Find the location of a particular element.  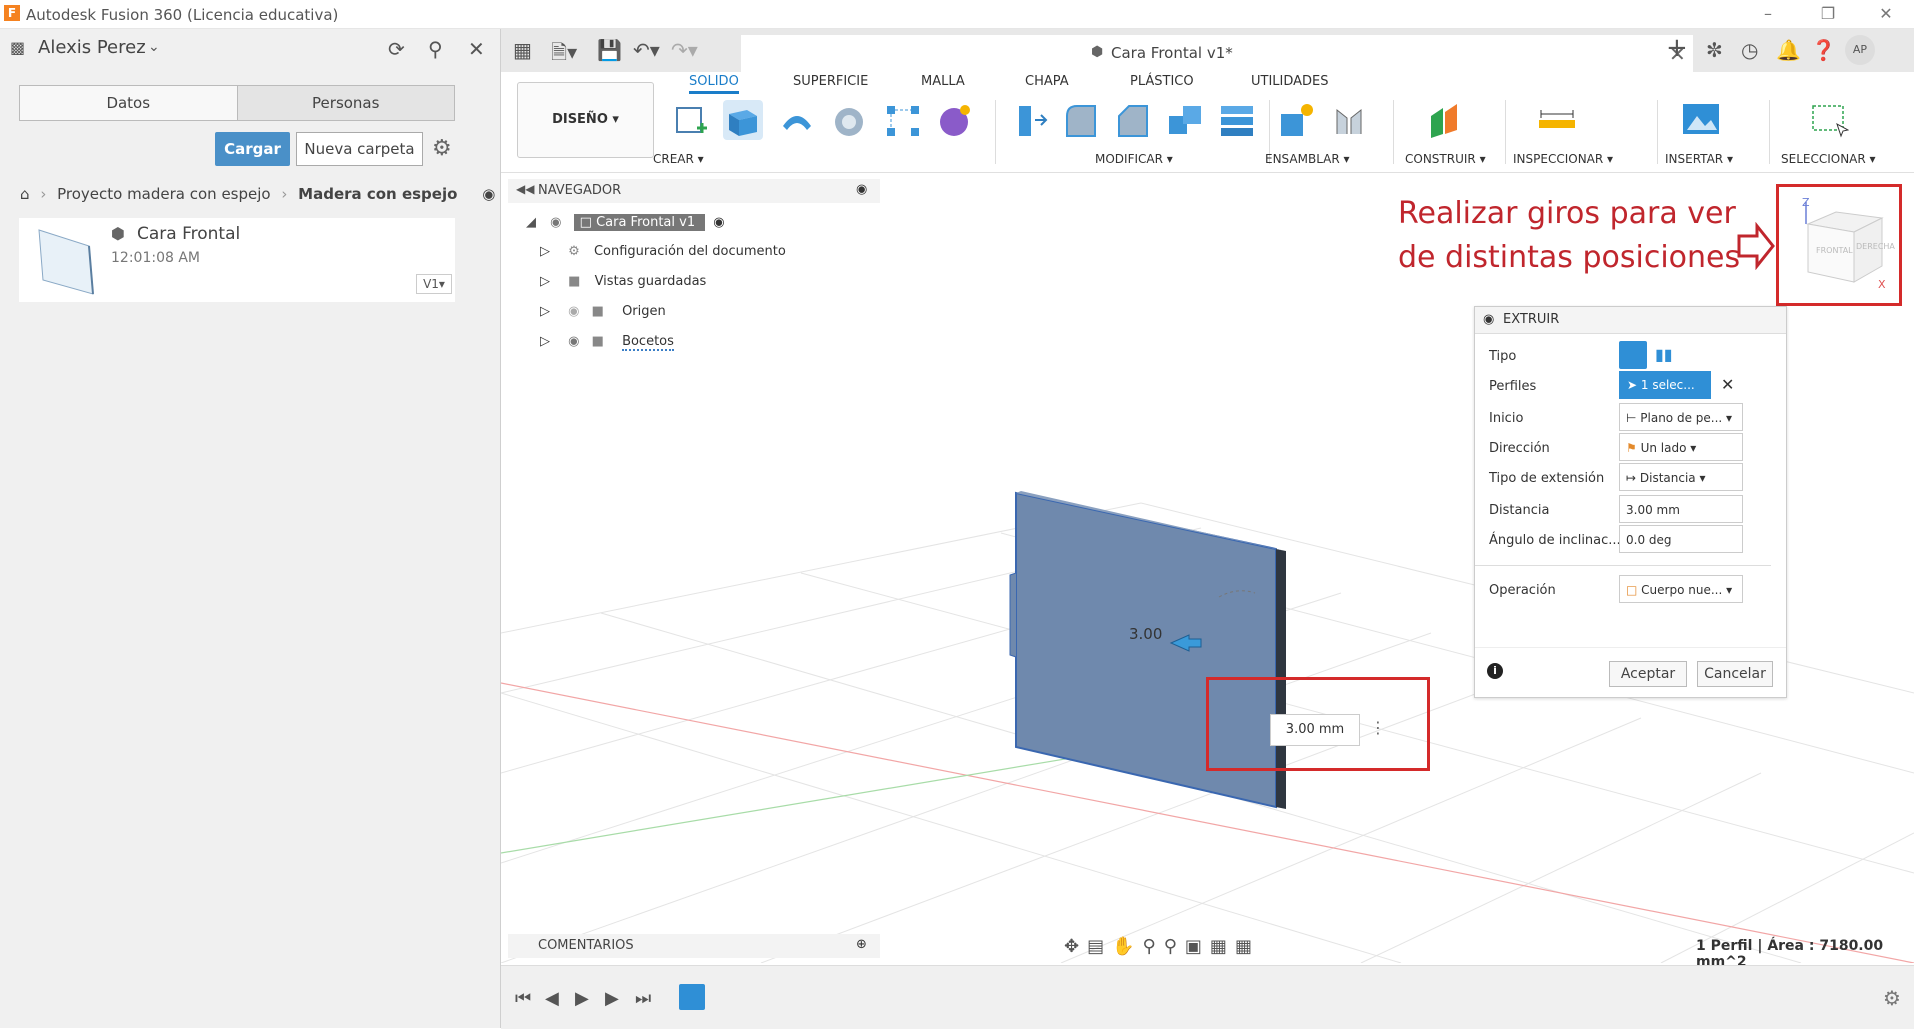

close-panel-icon: ✕ is located at coordinates (476, 49).